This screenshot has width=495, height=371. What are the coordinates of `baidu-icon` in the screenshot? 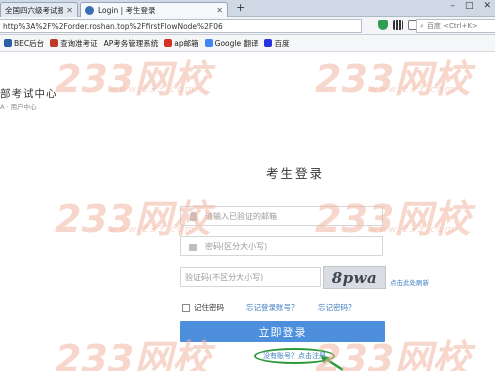 It's located at (268, 43).